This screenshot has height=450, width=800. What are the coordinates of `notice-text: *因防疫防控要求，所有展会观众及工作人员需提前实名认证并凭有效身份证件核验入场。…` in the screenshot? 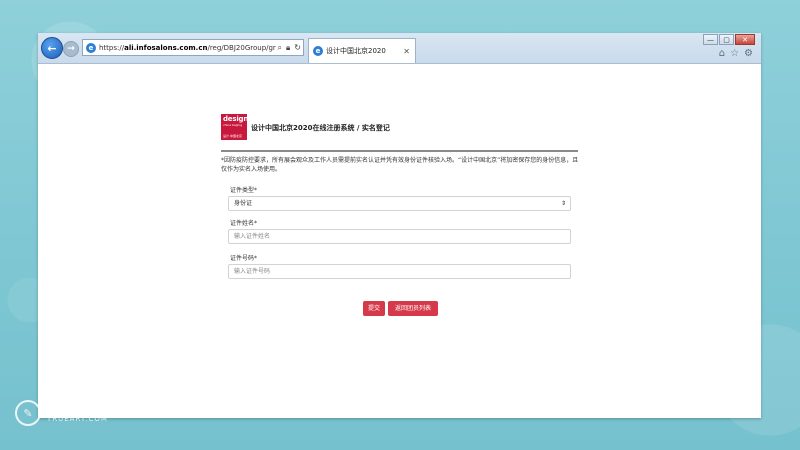 It's located at (400, 165).